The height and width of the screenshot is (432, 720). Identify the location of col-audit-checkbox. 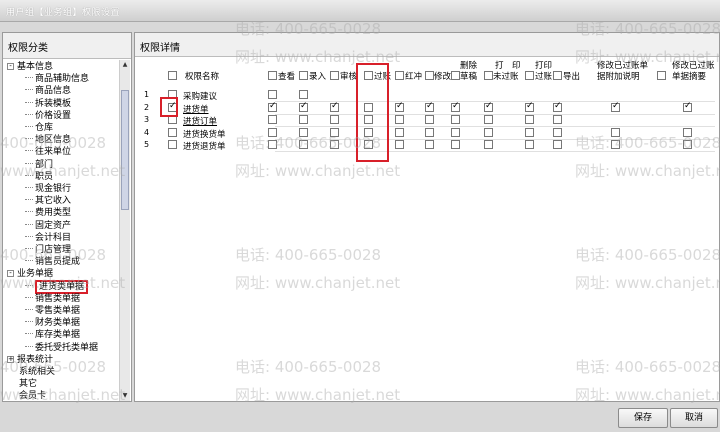
(334, 75).